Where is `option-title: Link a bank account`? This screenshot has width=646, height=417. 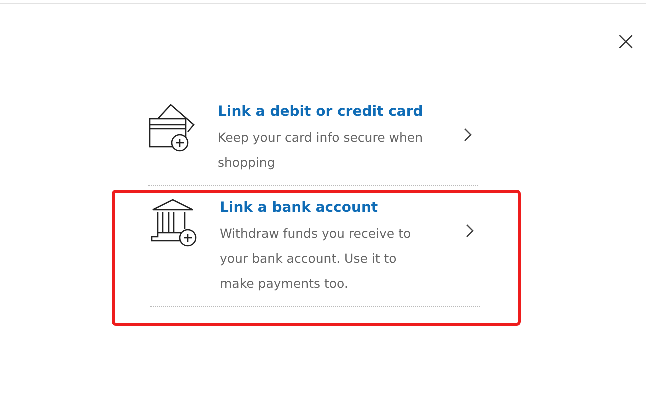 option-title: Link a bank account is located at coordinates (299, 208).